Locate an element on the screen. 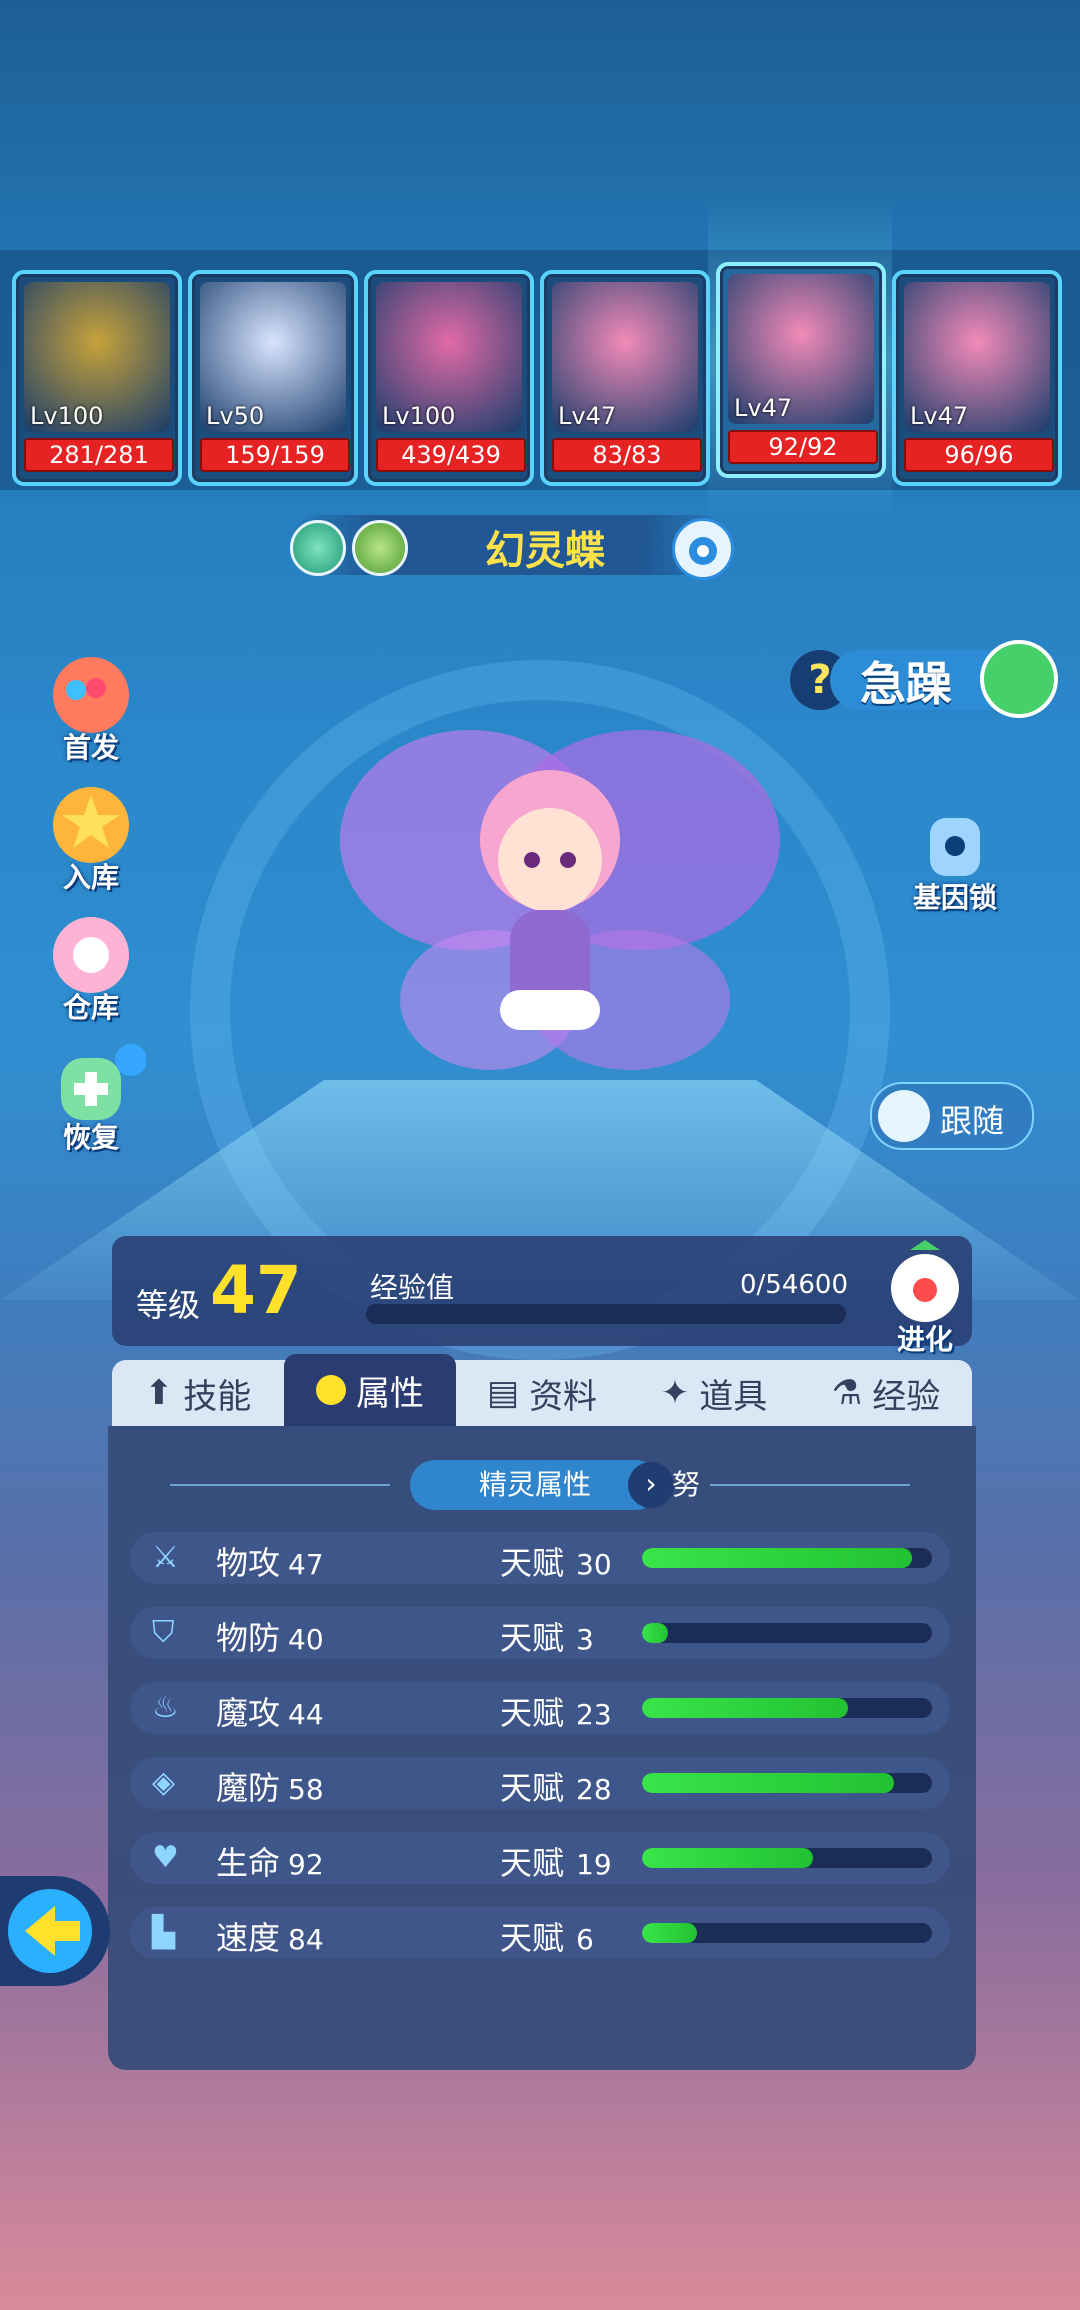 This screenshot has width=1080, height=2310. attribute-name: 物攻 47 is located at coordinates (270, 1561).